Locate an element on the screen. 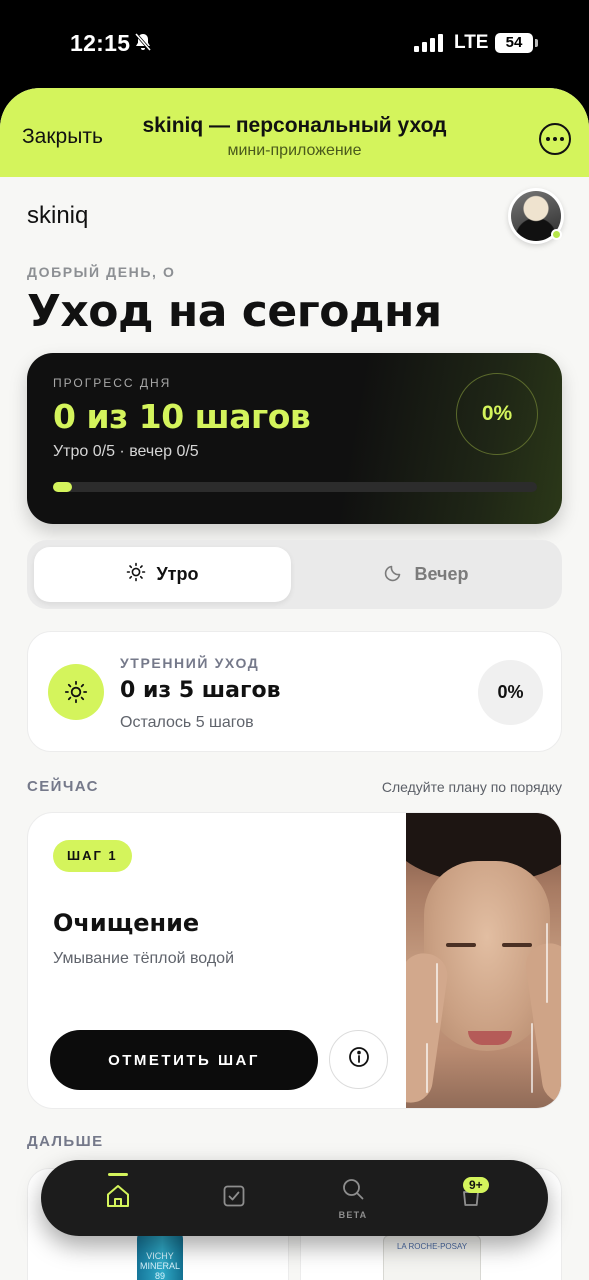 The image size is (589, 1280). product-label: VICHY MINERAL 89 is located at coordinates (159, 1265).